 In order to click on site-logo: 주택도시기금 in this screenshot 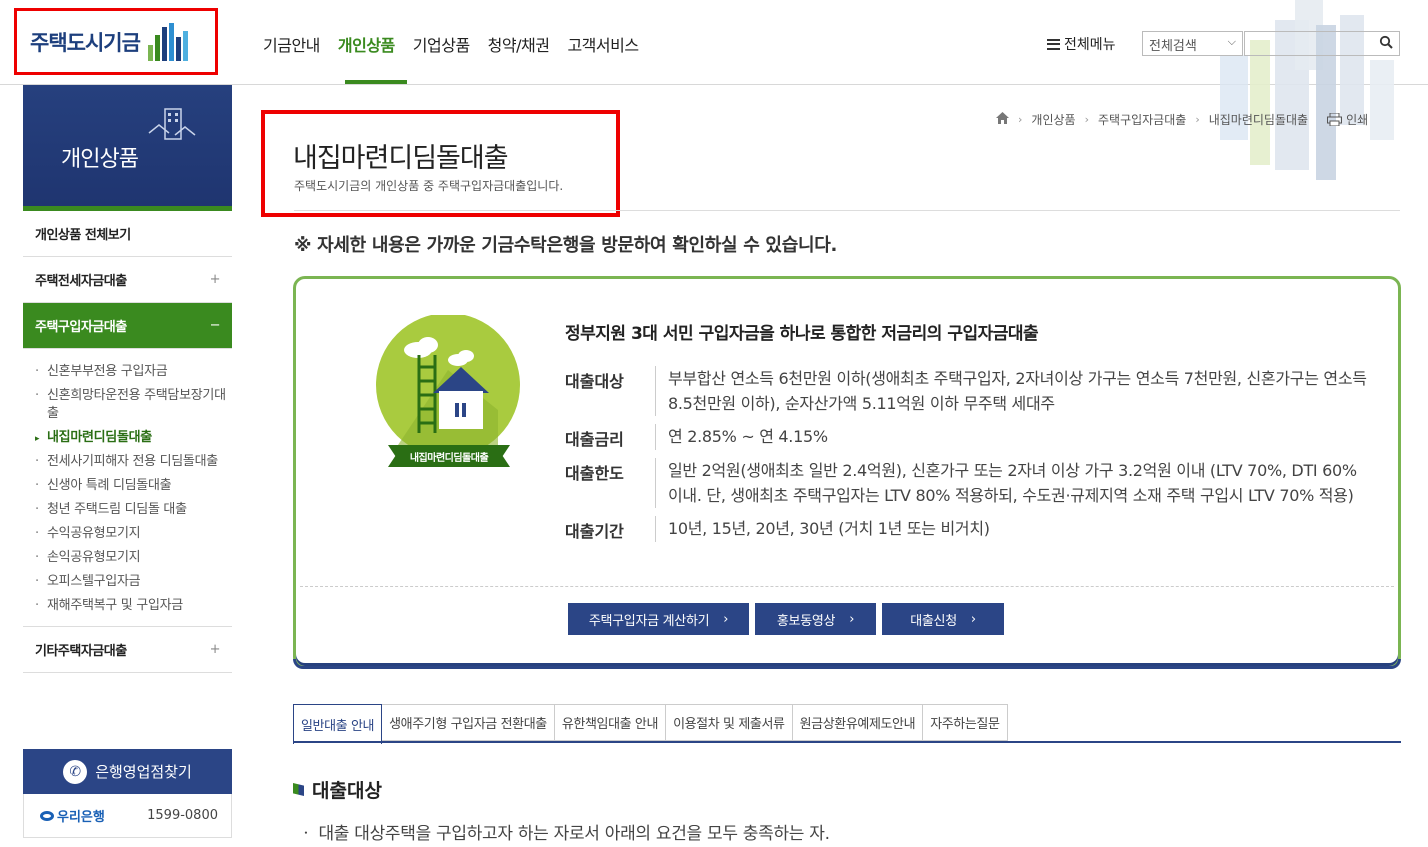, I will do `click(116, 41)`.